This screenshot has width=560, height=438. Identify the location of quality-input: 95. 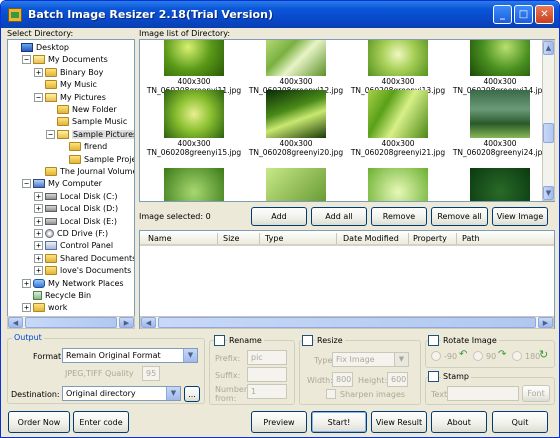
(151, 373).